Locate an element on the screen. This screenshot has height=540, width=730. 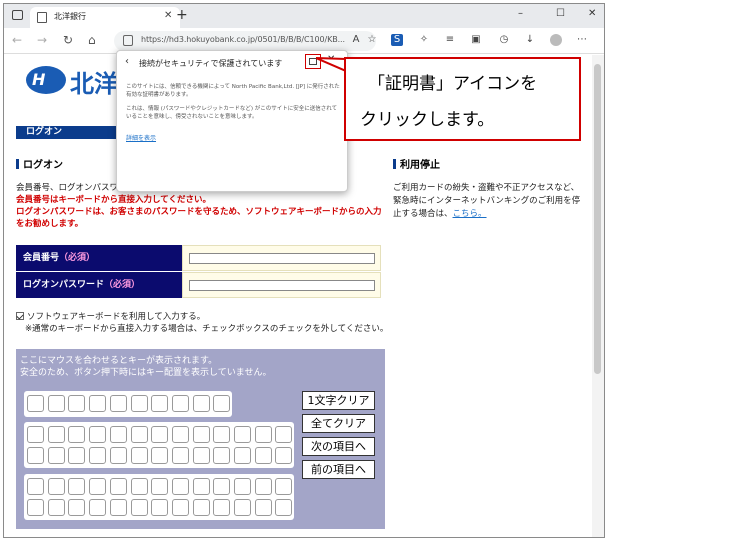
maximize-button: ☐ is located at coordinates (560, 13).